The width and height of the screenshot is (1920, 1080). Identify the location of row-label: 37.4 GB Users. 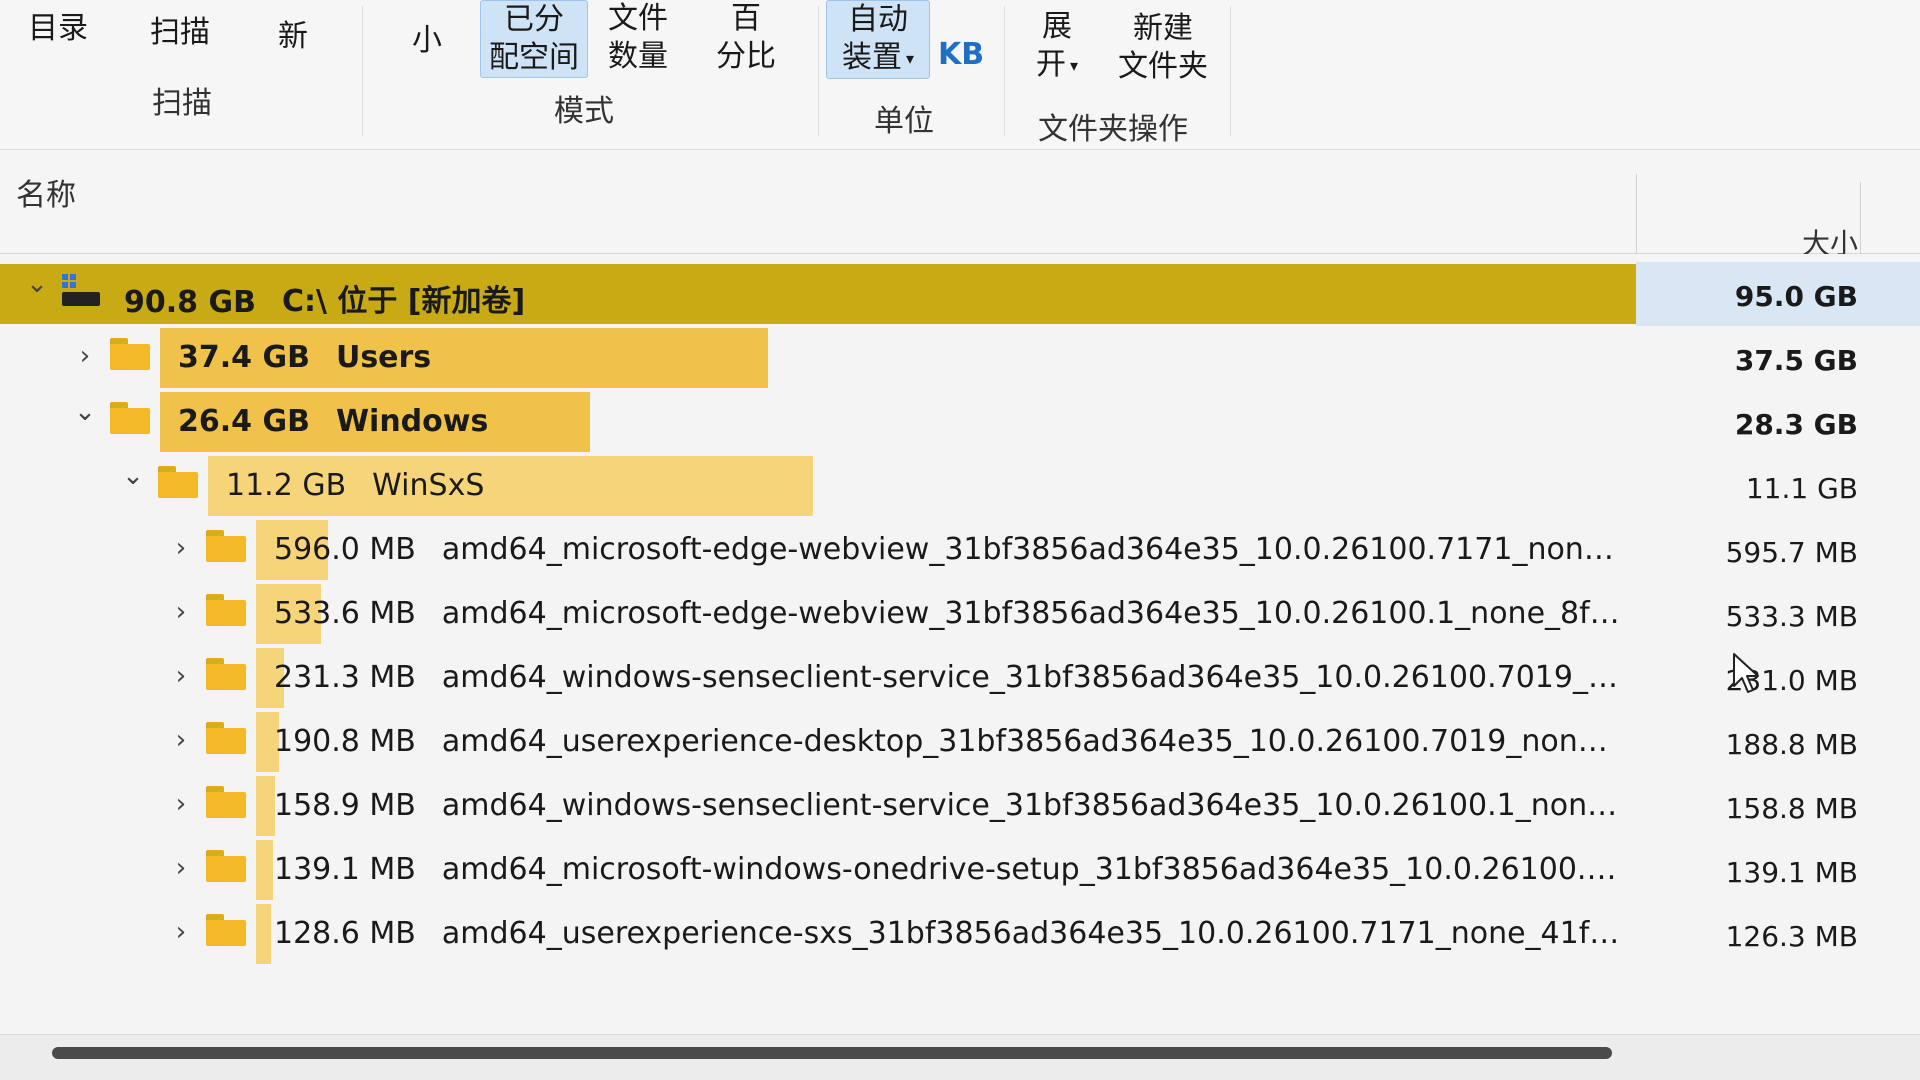
(304, 357).